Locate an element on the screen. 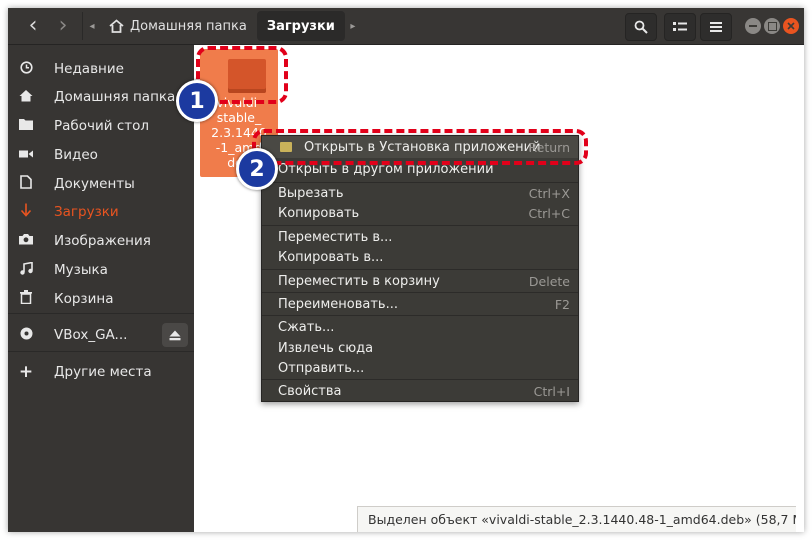  sidebar-item-documents: Документы is located at coordinates (101, 184).